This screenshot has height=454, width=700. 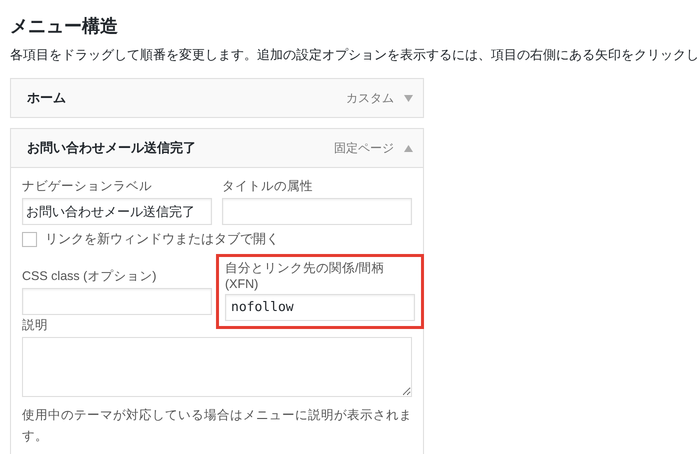 I want to click on xfn-field: nofollow, so click(x=320, y=307).